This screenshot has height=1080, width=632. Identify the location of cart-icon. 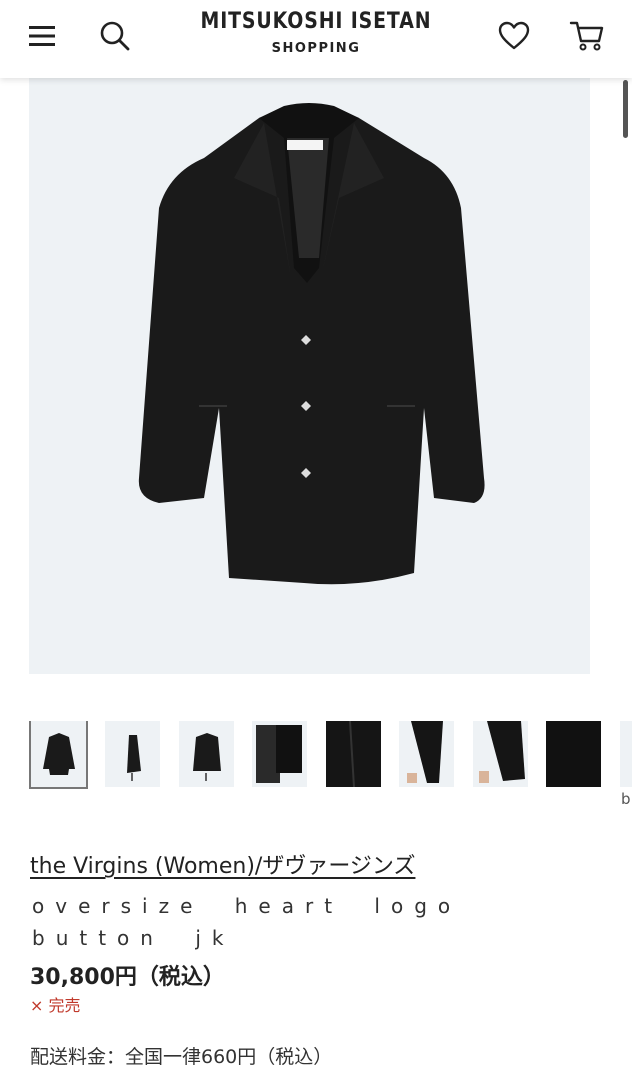
(587, 36).